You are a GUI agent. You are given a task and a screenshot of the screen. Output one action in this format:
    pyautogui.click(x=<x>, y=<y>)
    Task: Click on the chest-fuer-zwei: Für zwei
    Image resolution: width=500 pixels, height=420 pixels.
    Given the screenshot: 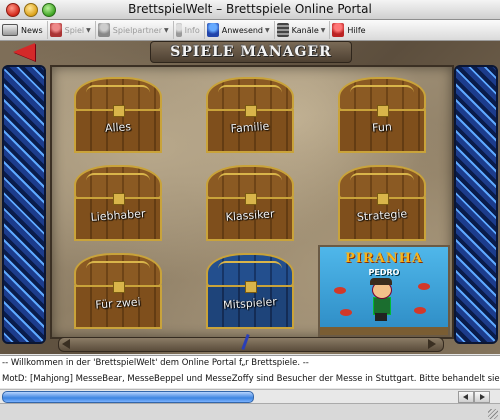 What is the action you would take?
    pyautogui.click(x=118, y=291)
    